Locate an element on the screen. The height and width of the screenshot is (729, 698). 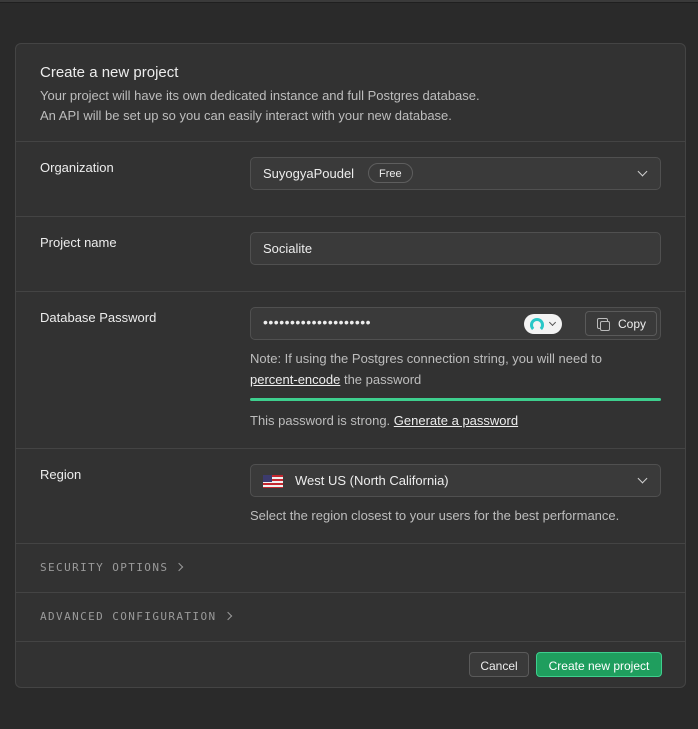
cancel-label: Cancel is located at coordinates (499, 666).